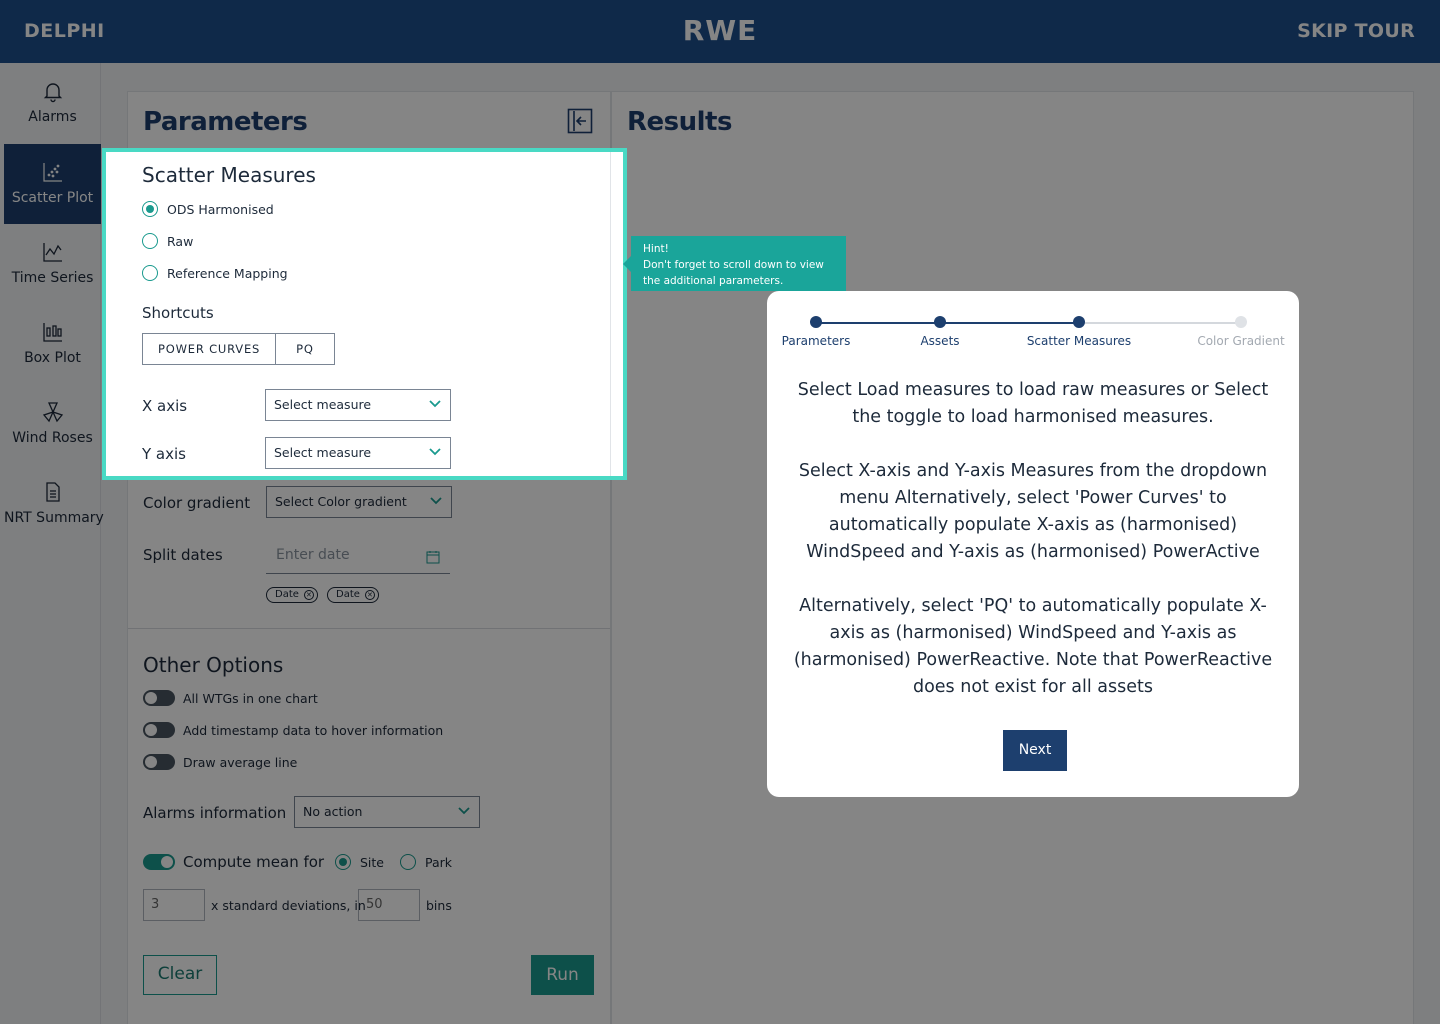  I want to click on sidebar-item-alarms: Alarms, so click(52, 103).